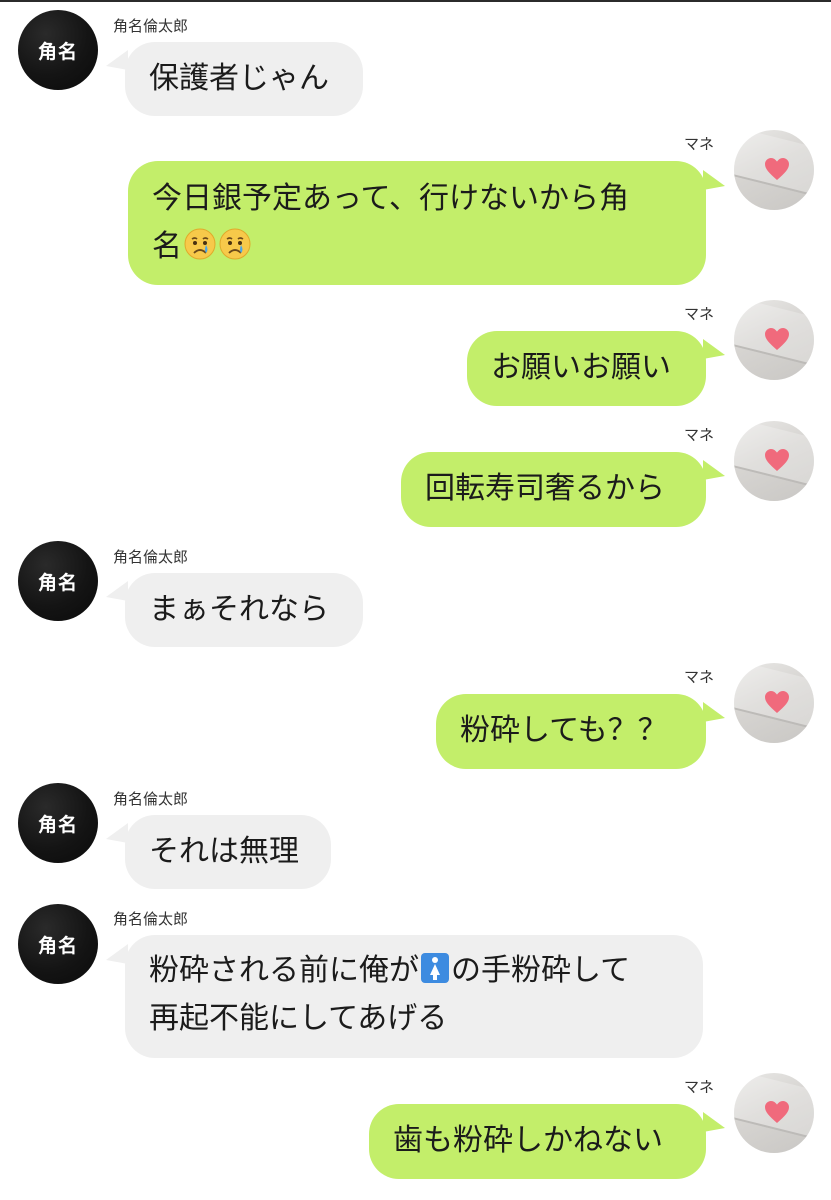 The width and height of the screenshot is (831, 1200). I want to click on message-bubble: 粉砕しても？？, so click(571, 731).